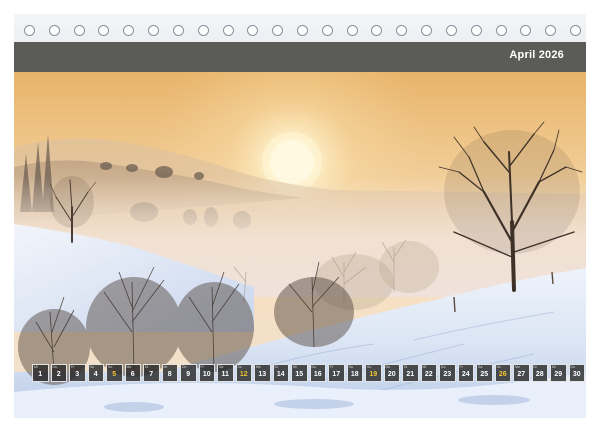 Image resolution: width=600 pixels, height=431 pixels. I want to click on day-number: 2, so click(58, 374).